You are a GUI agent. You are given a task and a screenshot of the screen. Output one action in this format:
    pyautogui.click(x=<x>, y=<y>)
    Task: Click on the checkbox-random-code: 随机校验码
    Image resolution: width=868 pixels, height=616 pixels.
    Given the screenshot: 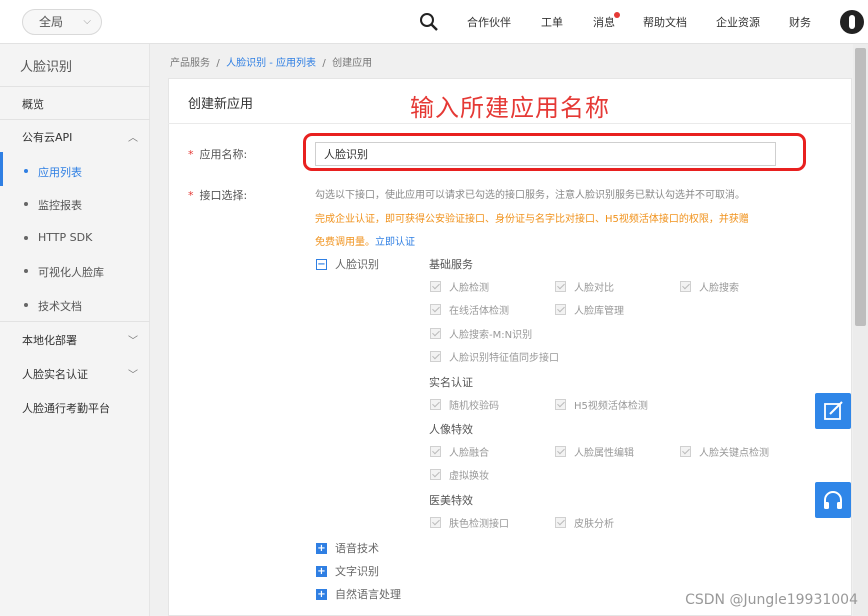 What is the action you would take?
    pyautogui.click(x=464, y=404)
    